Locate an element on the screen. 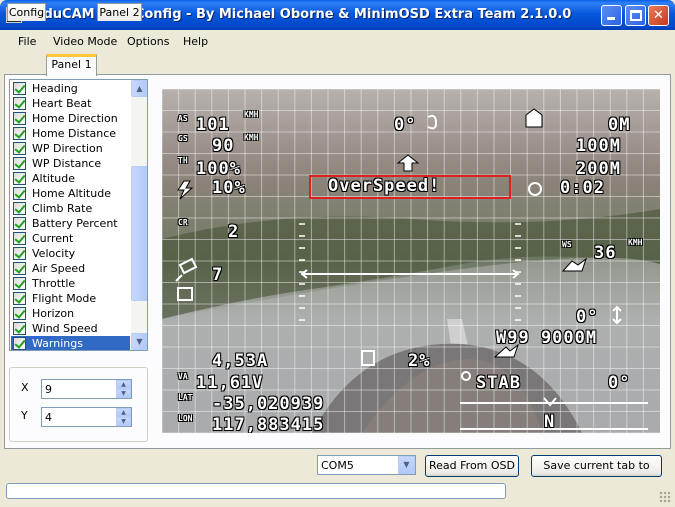 The height and width of the screenshot is (507, 675). scroll-thumb is located at coordinates (139, 233).